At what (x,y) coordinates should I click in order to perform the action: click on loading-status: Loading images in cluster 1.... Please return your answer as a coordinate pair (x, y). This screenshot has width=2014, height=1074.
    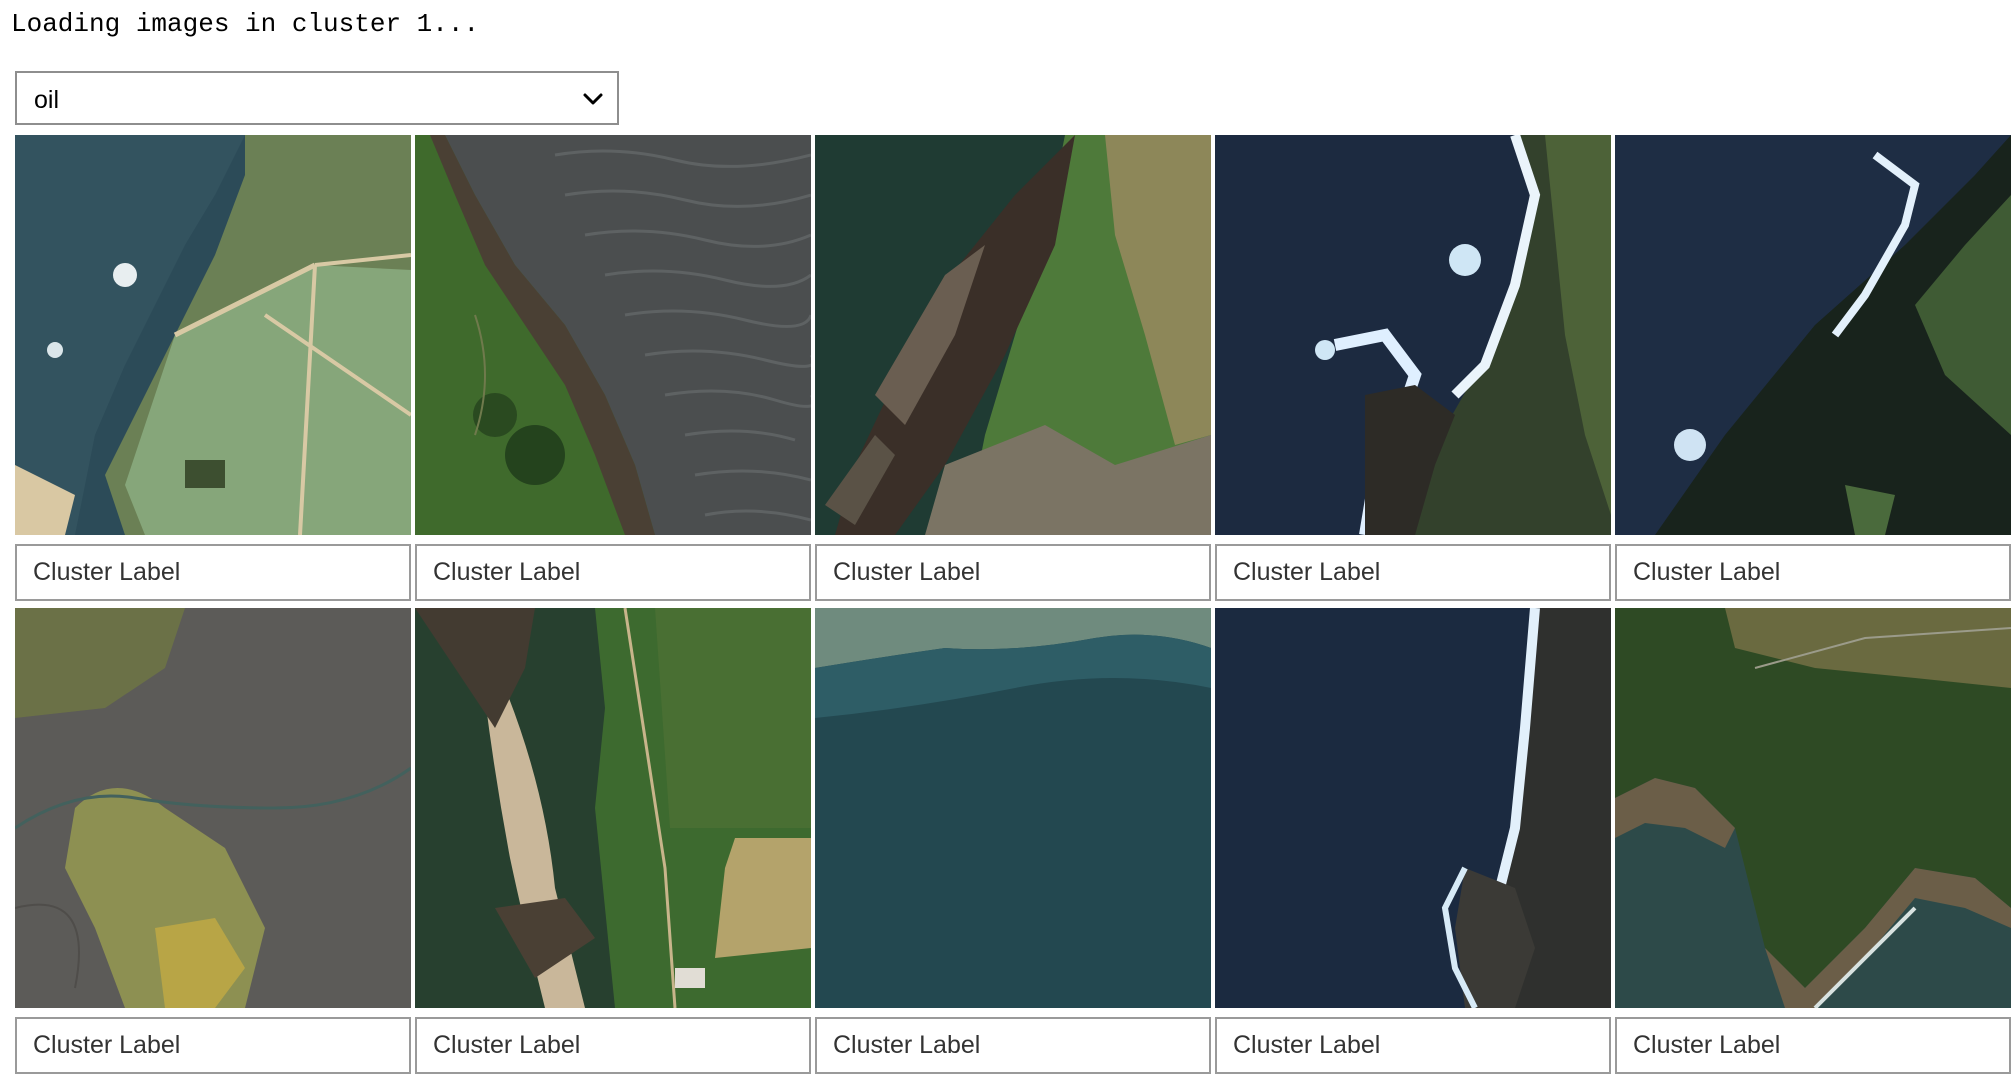
    Looking at the image, I should click on (245, 24).